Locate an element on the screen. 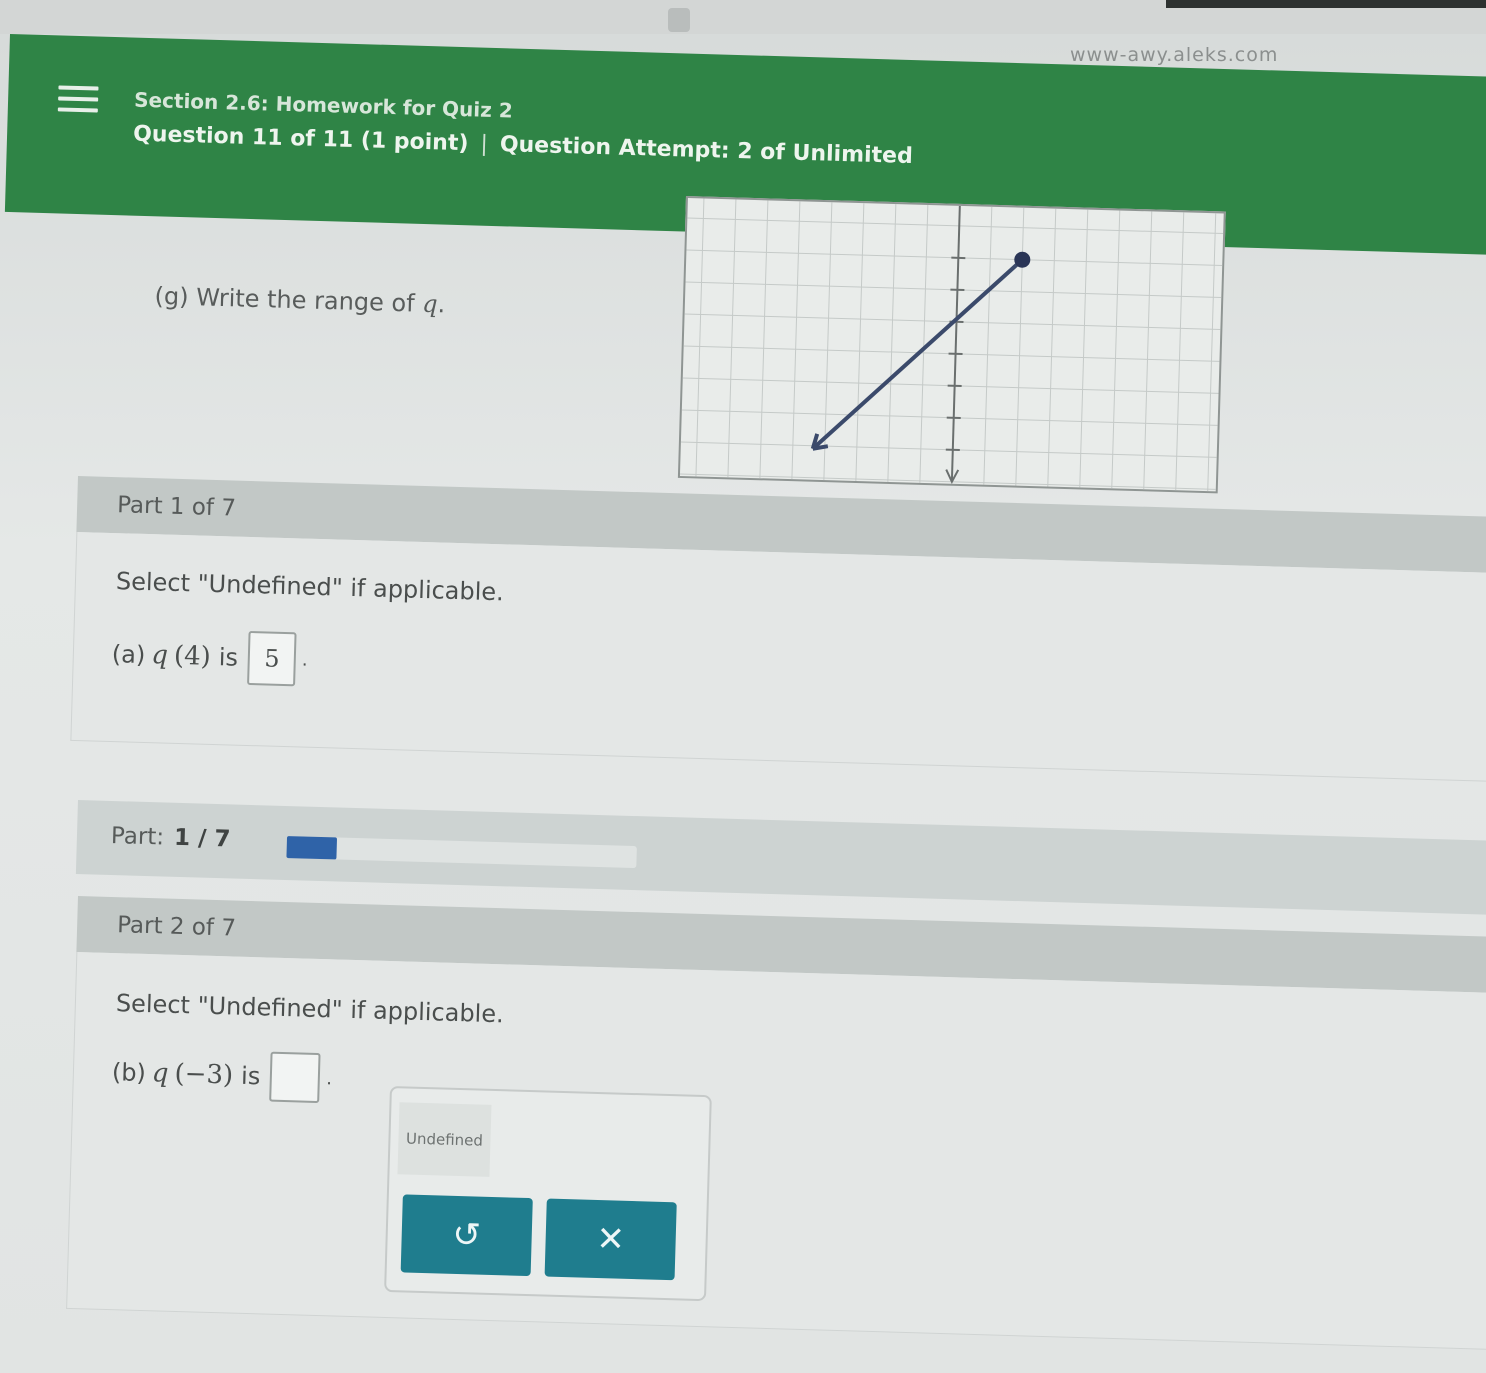  undo-icon: ↺ is located at coordinates (466, 1235).